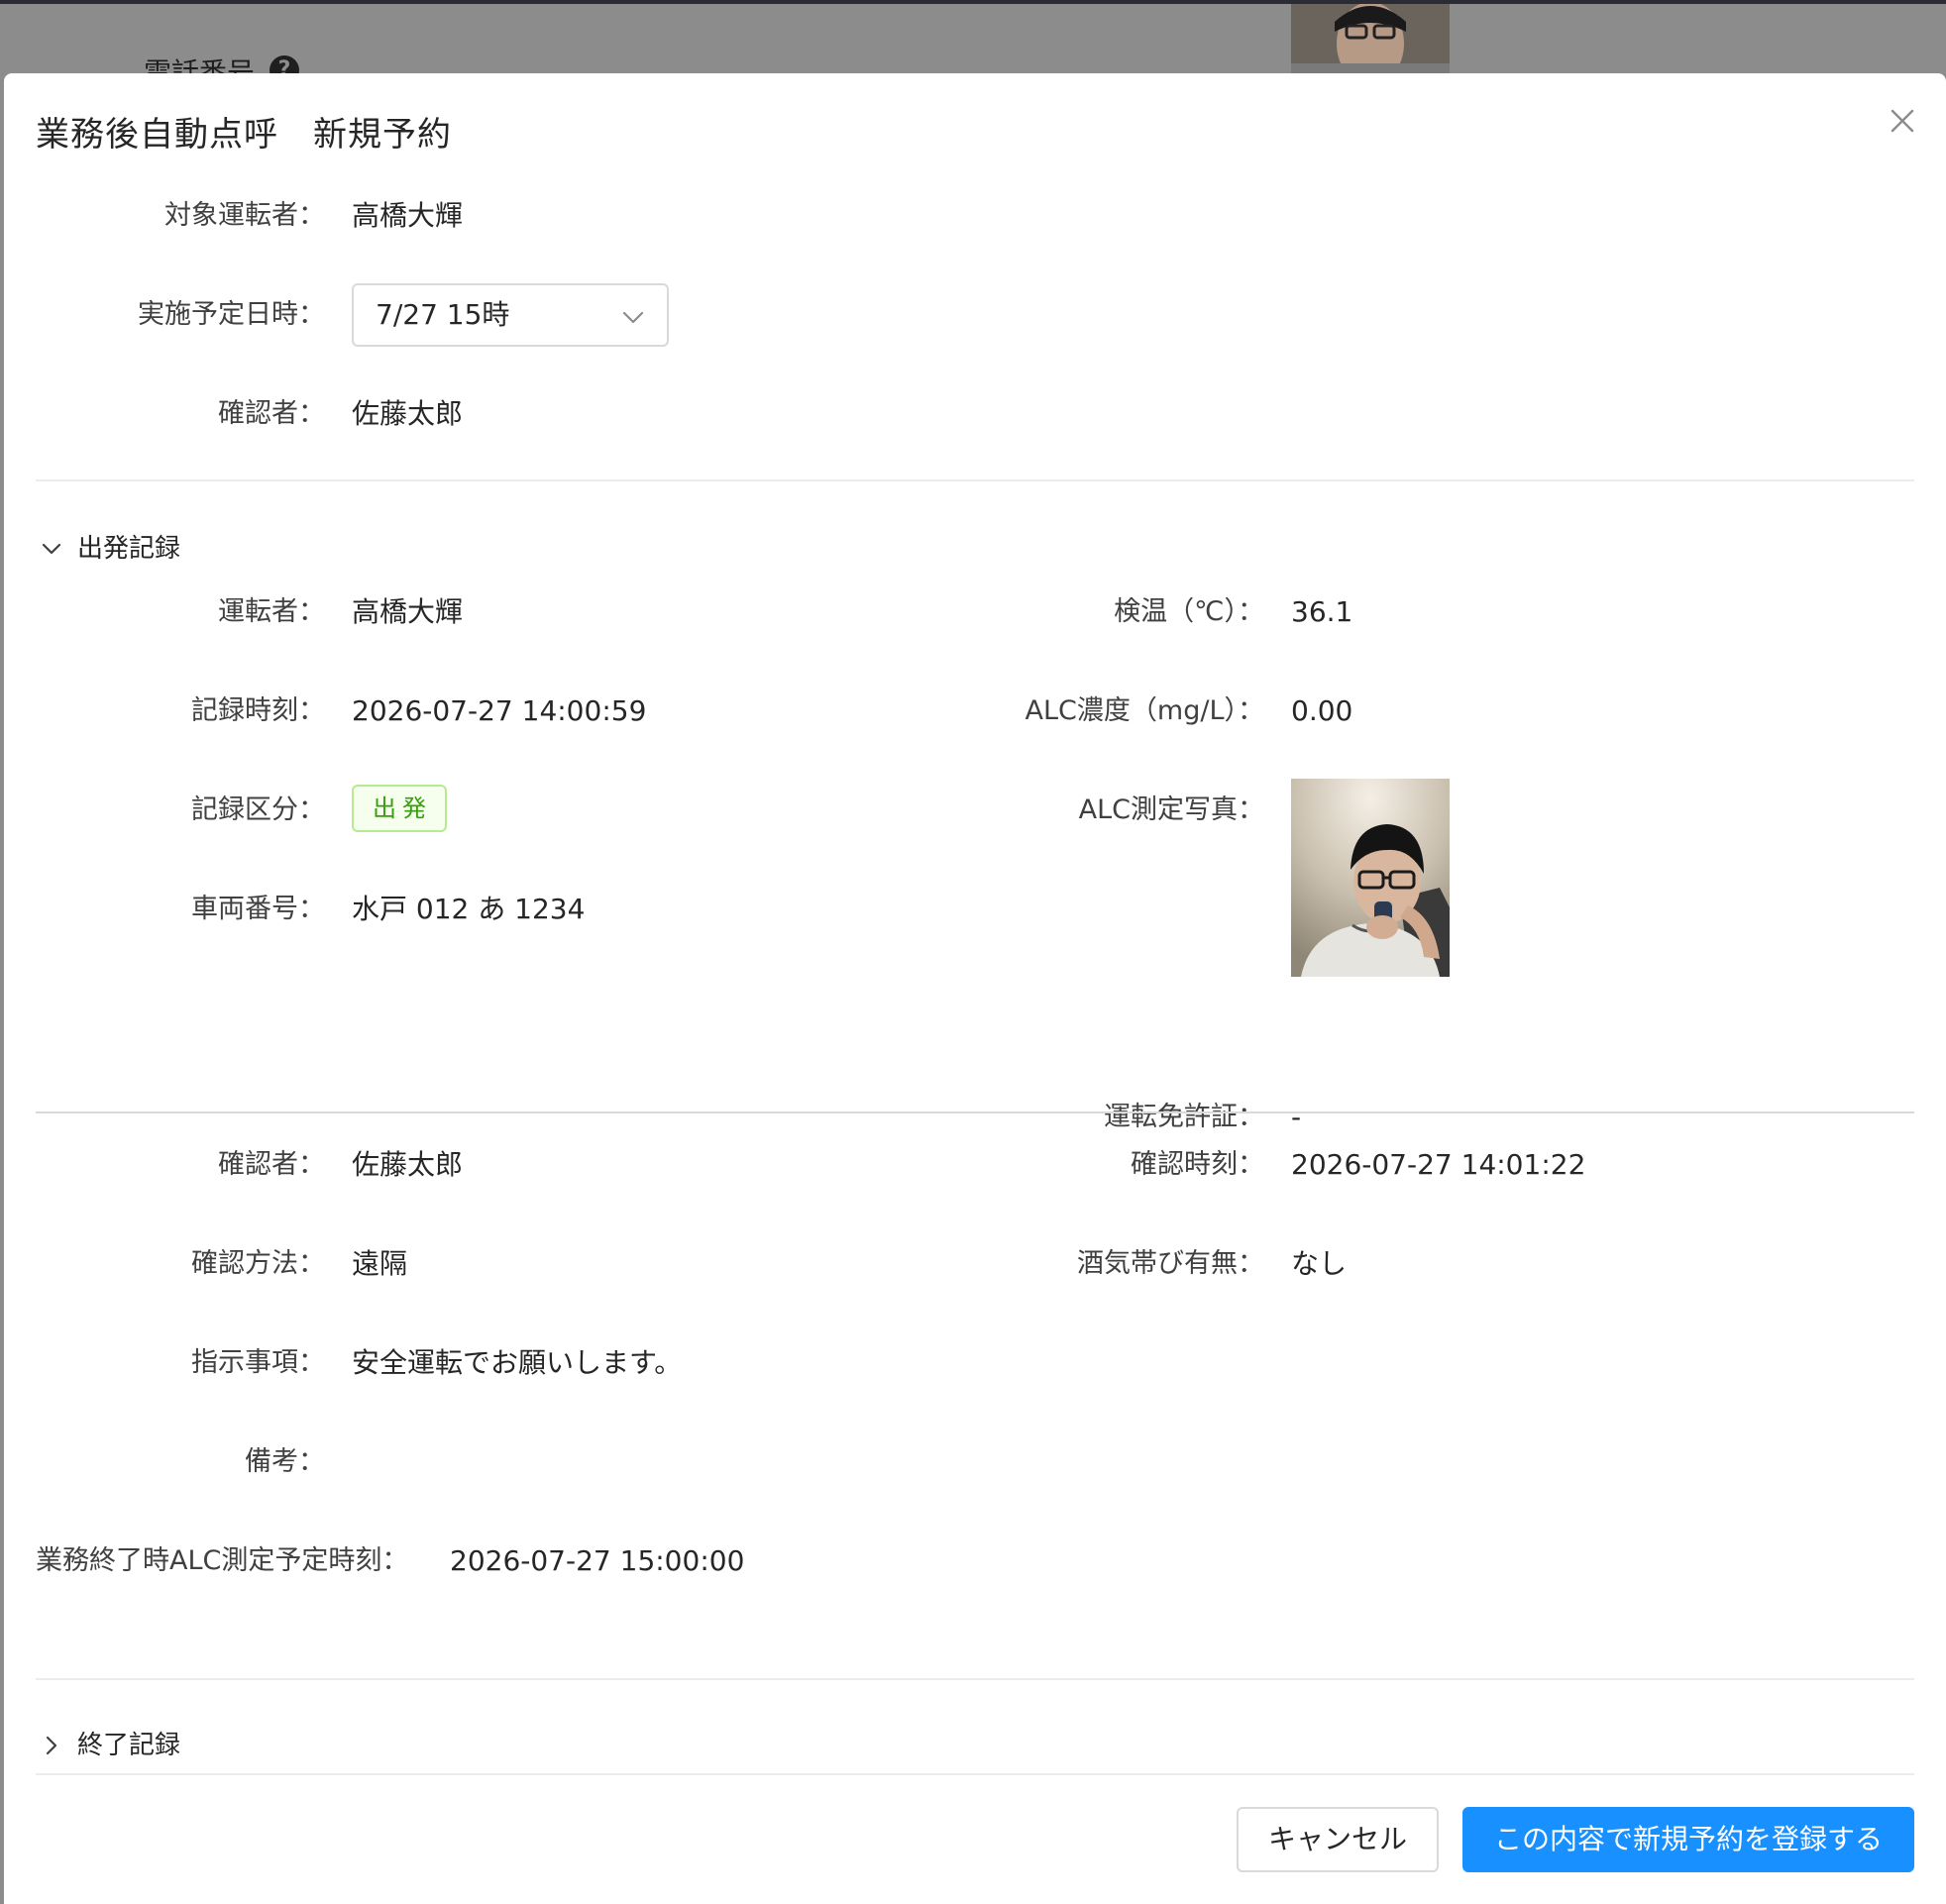 This screenshot has height=1904, width=1946. Describe the element at coordinates (1320, 1263) in the screenshot. I see `alcohol-presence-value: なし` at that location.